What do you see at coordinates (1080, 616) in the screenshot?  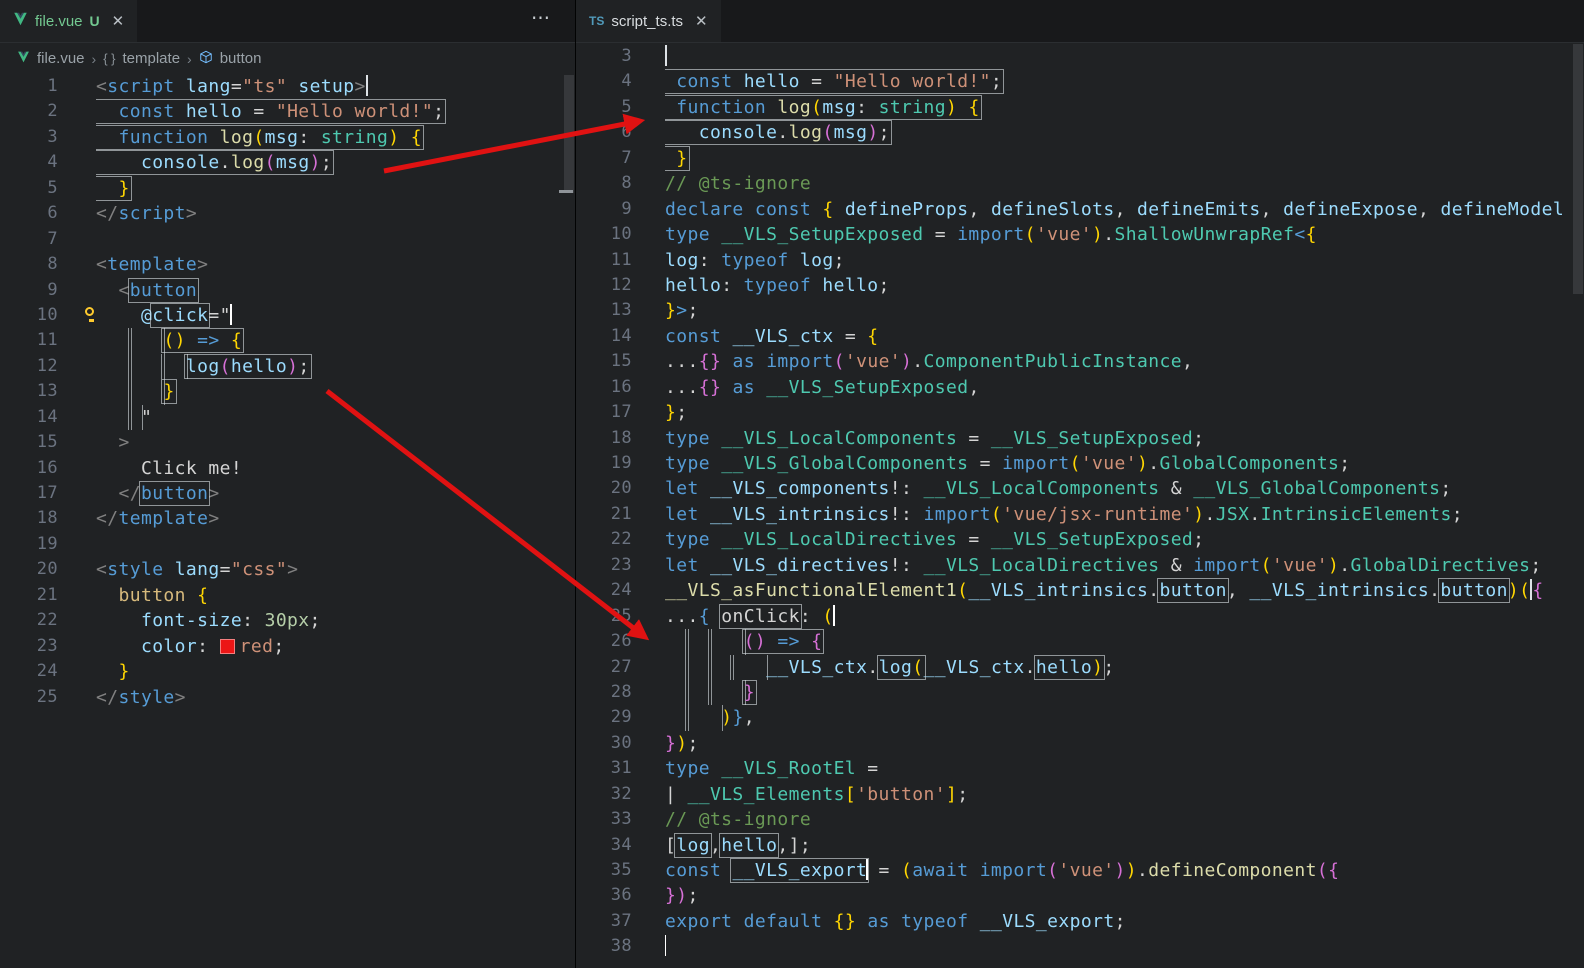 I see `code-line: 25 ...{ onClick: (` at bounding box center [1080, 616].